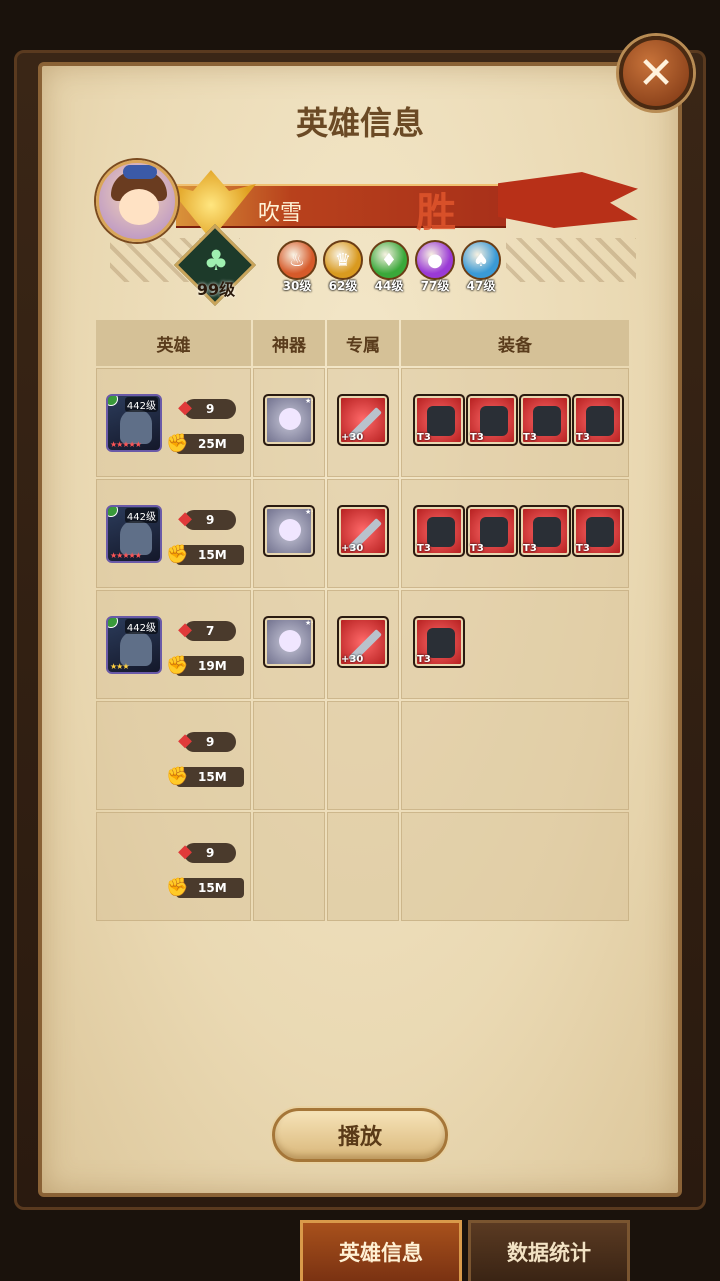 This screenshot has height=1281, width=720. What do you see at coordinates (359, 123) in the screenshot?
I see `page-title: 英雄信息` at bounding box center [359, 123].